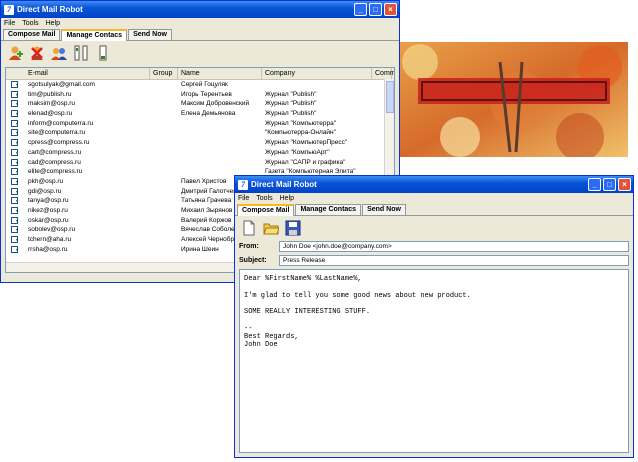  What do you see at coordinates (78, 104) in the screenshot?
I see `cell-email: ✓ maksim@osp.ru` at bounding box center [78, 104].